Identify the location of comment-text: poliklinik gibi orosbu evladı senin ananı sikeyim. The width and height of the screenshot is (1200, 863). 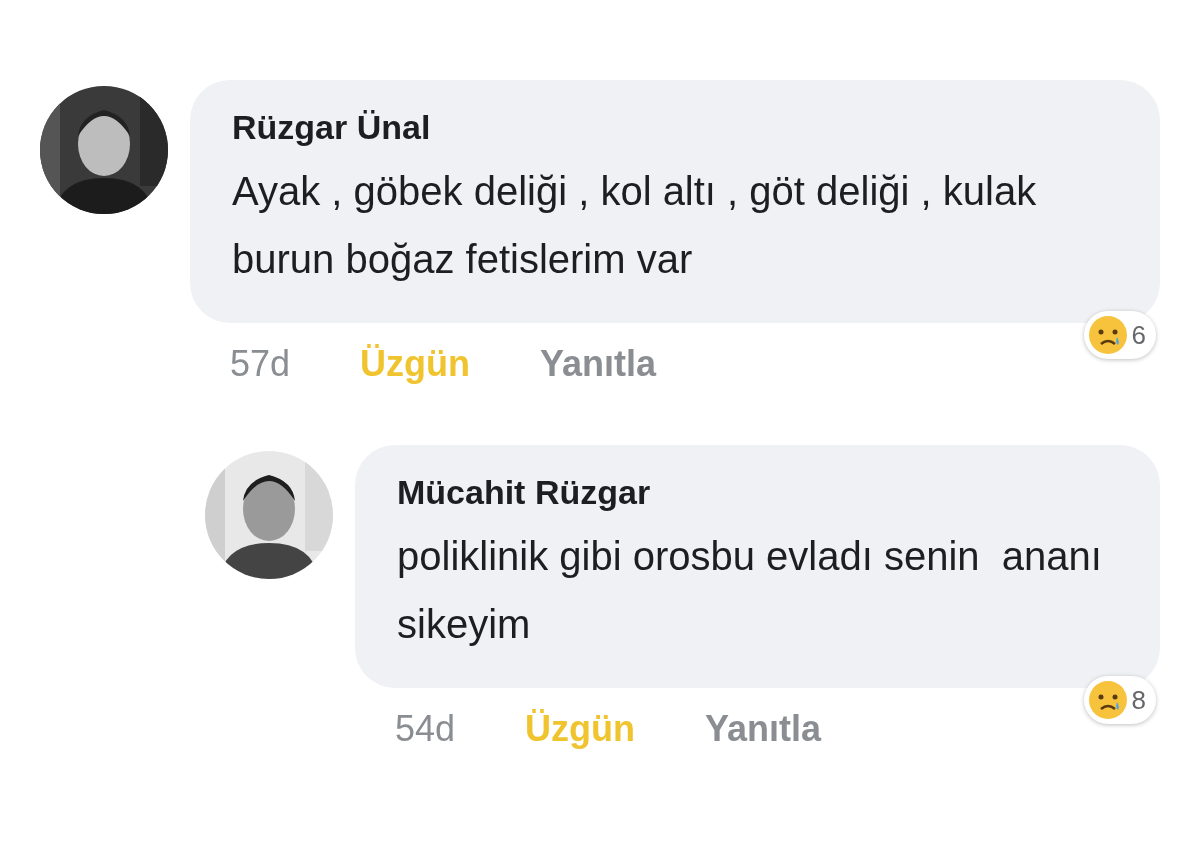
(750, 590).